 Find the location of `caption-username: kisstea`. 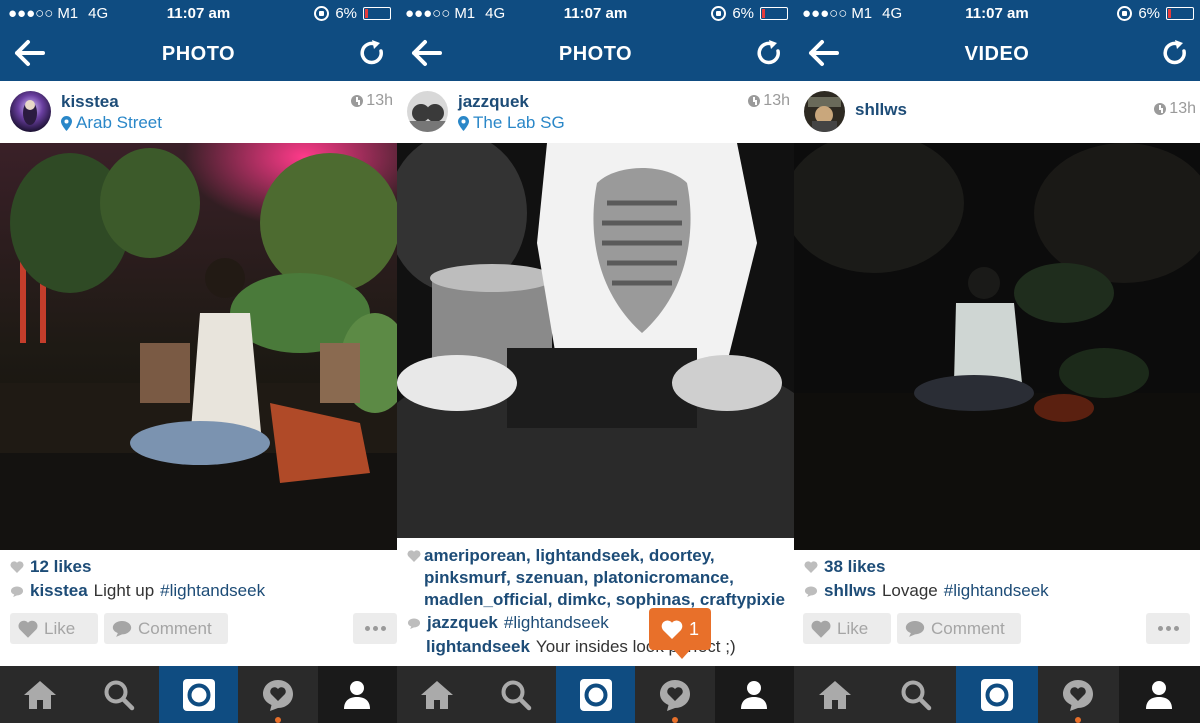

caption-username: kisstea is located at coordinates (59, 591).